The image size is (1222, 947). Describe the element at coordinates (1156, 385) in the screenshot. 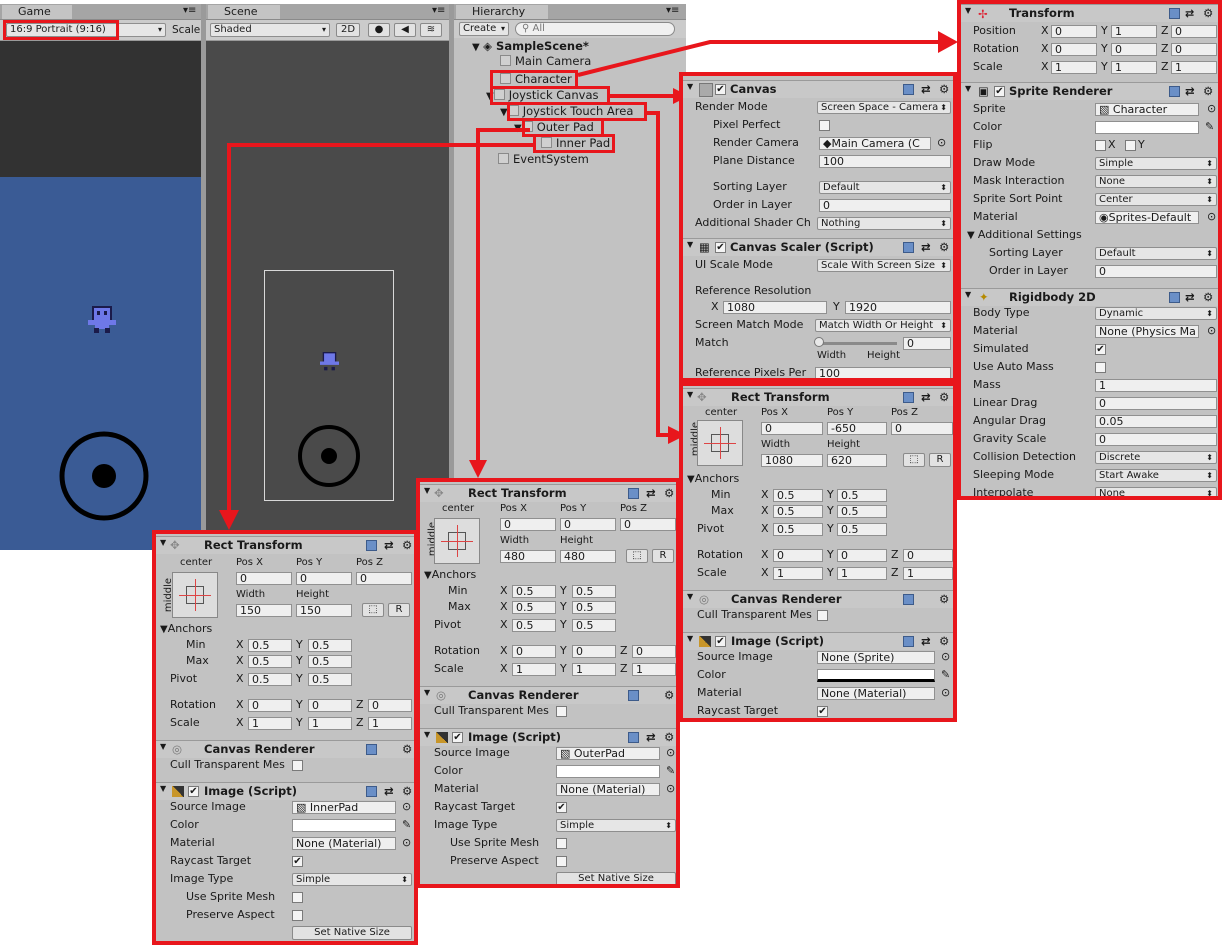

I see `mass-field: 1` at that location.